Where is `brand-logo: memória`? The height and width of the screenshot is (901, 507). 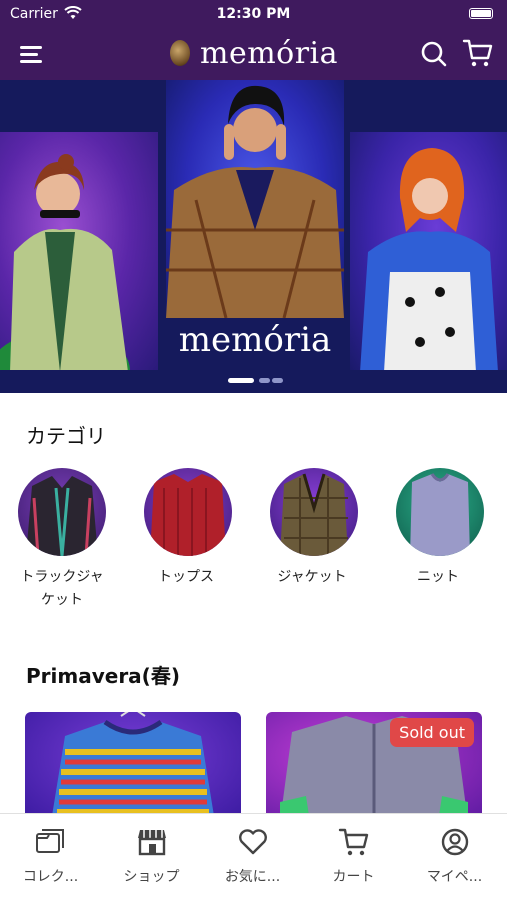 brand-logo: memória is located at coordinates (258, 54).